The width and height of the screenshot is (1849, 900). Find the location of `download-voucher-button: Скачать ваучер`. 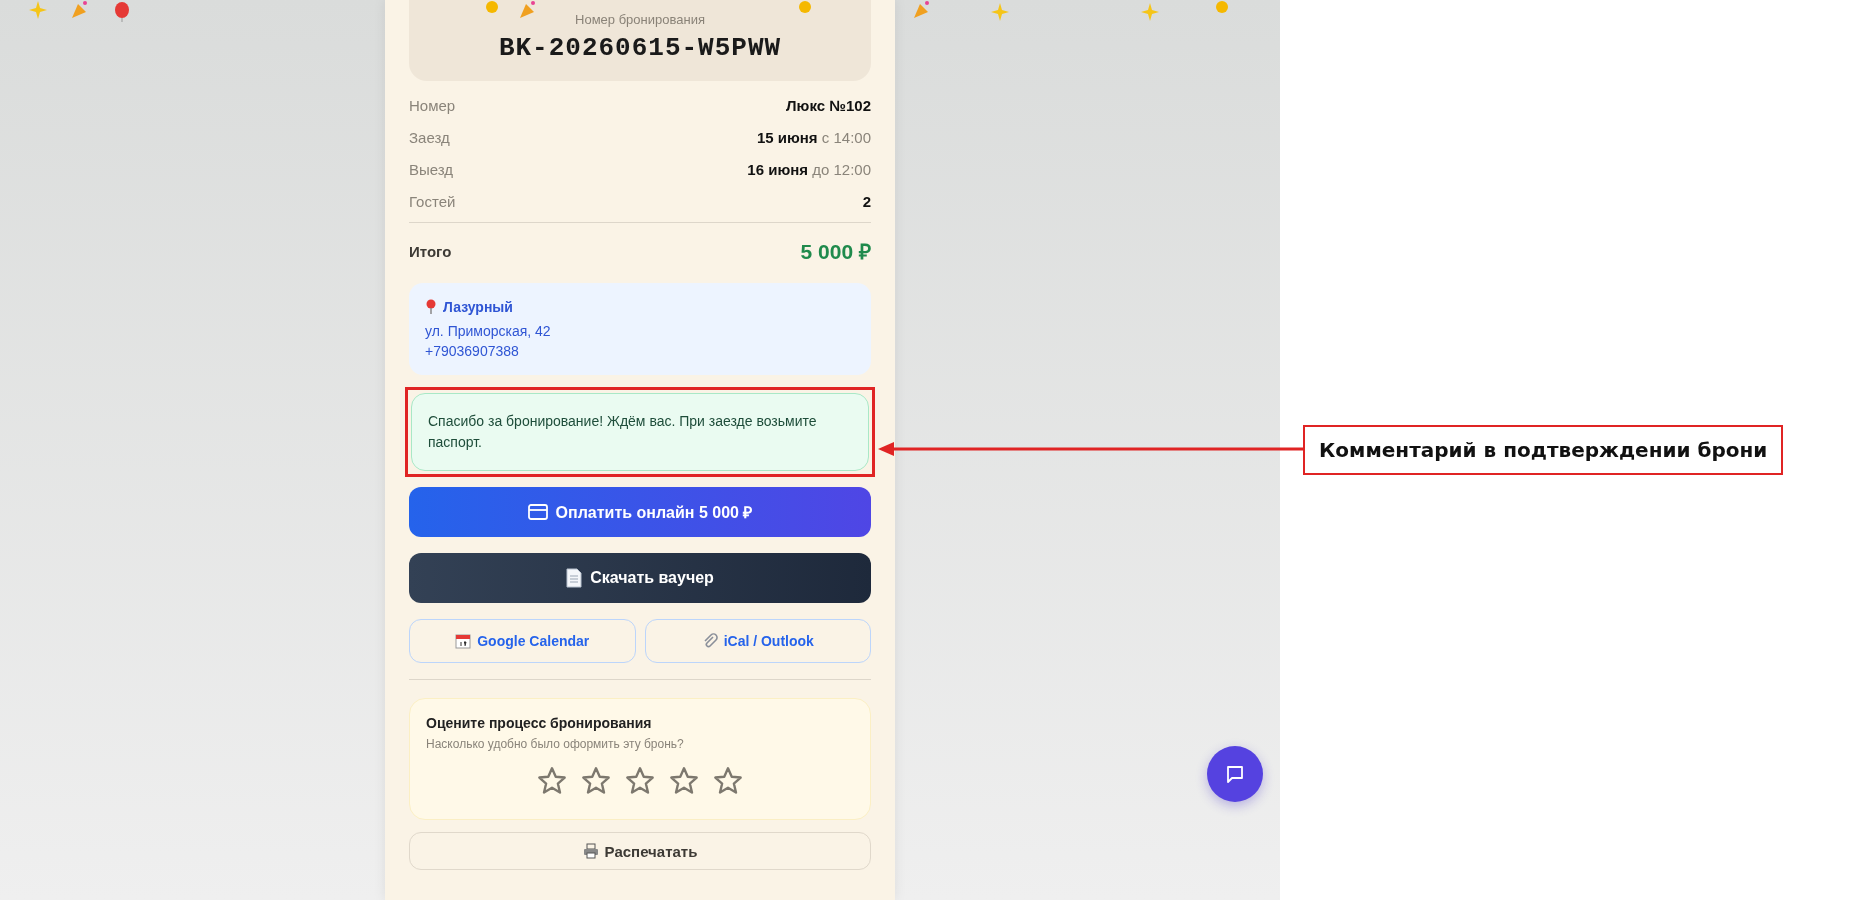

download-voucher-button: Скачать ваучер is located at coordinates (640, 578).